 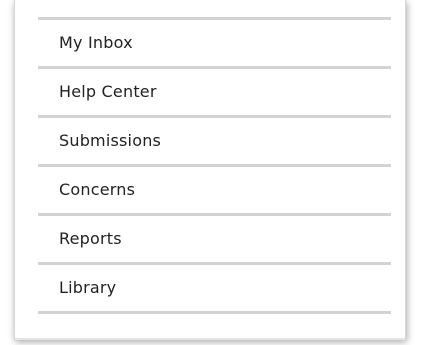 I want to click on menu-item-label: Help Center, so click(x=108, y=91).